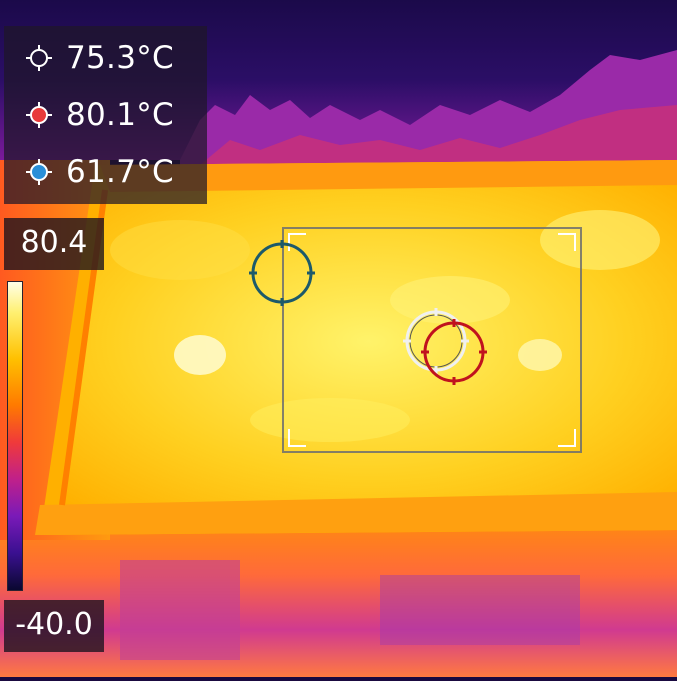  What do you see at coordinates (120, 115) in the screenshot?
I see `hot-spot-temperature: 80.1°C` at bounding box center [120, 115].